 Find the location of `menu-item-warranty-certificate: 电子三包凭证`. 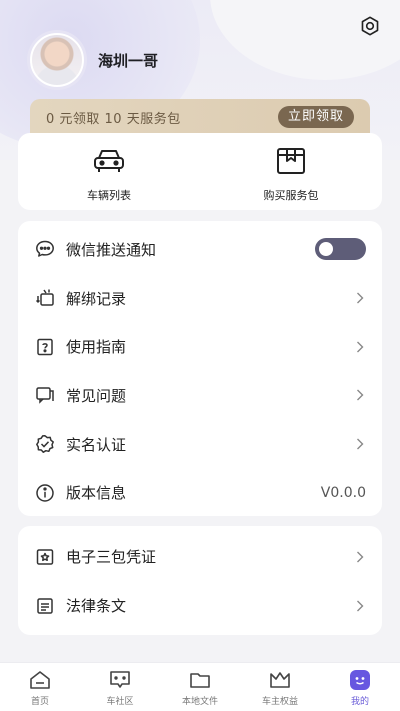

menu-item-warranty-certificate: 电子三包凭证 is located at coordinates (200, 556).